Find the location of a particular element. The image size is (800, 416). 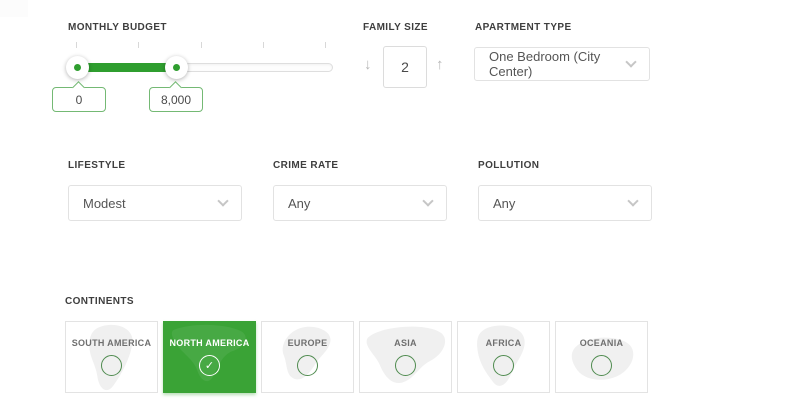

crime-rate-label: CRIME RATE is located at coordinates (306, 165).